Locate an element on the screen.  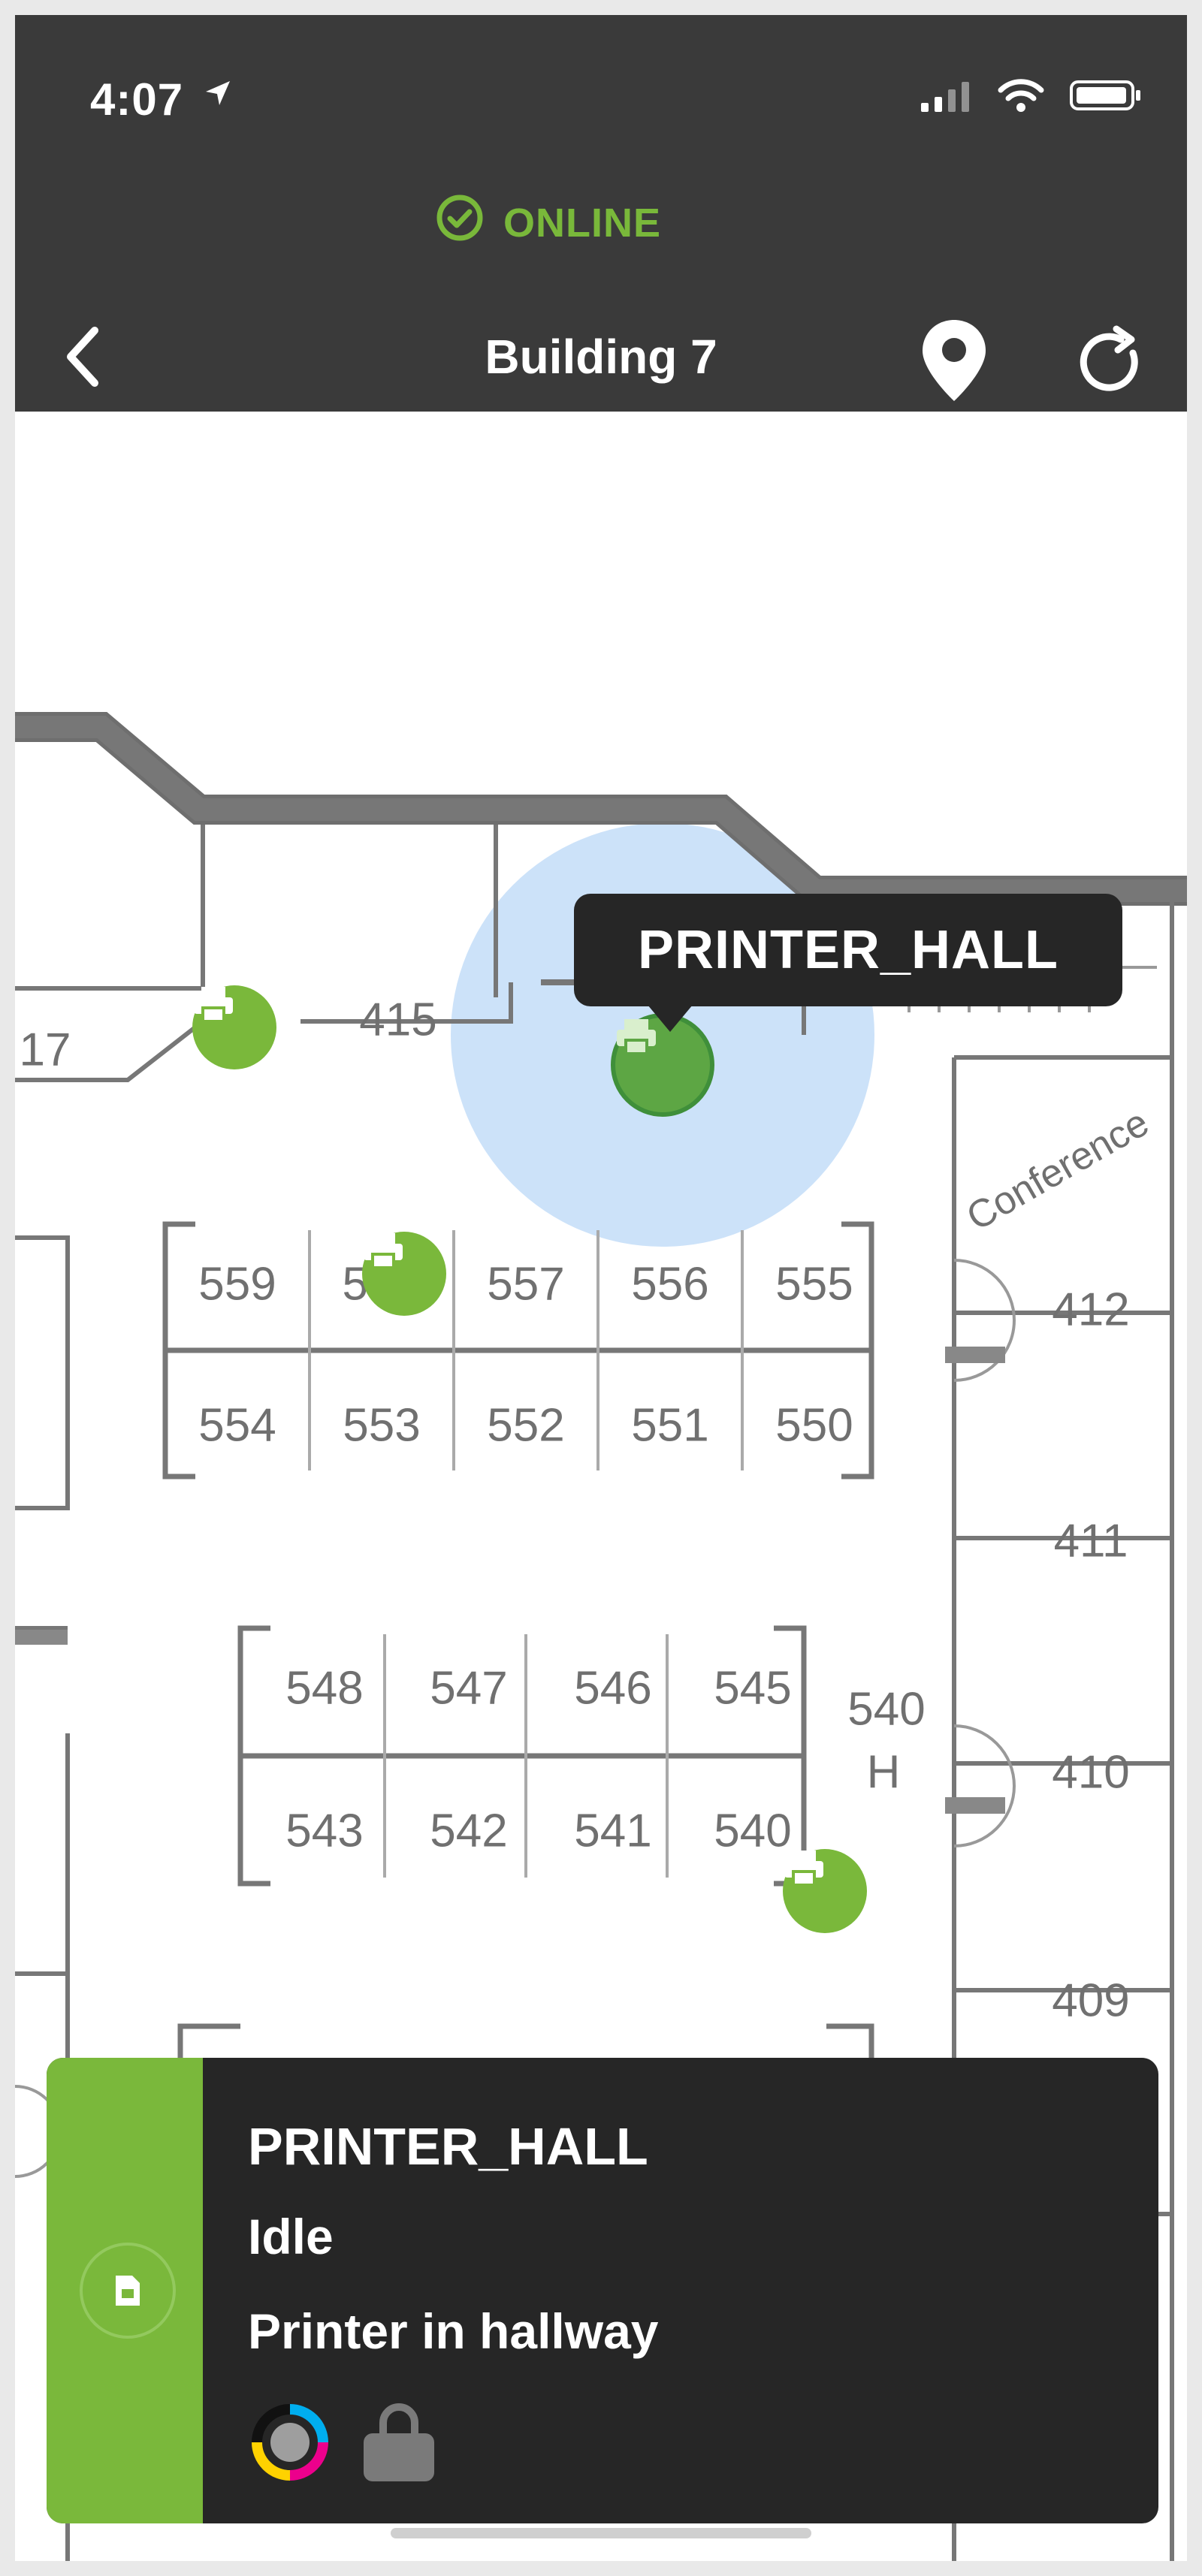
printer-name: PRINTER_HALL is located at coordinates (448, 2146).